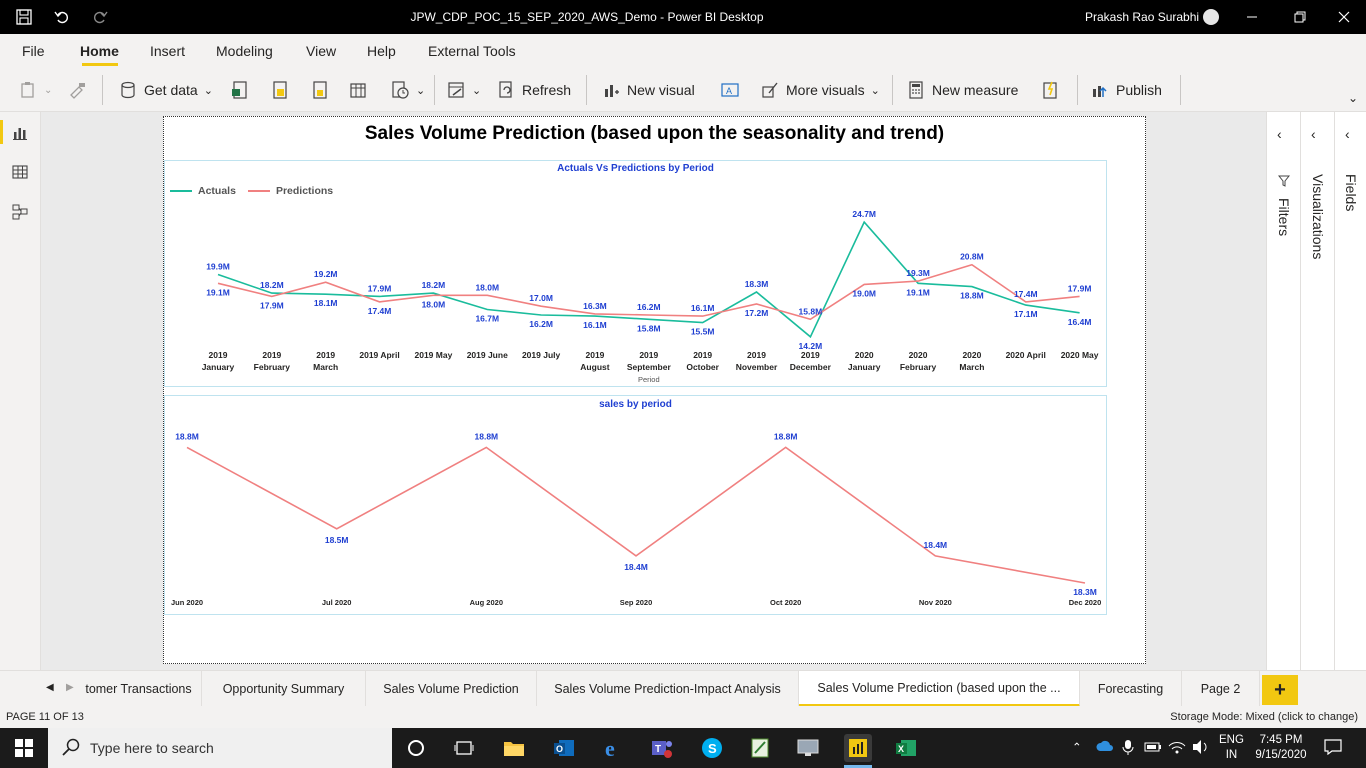  Describe the element at coordinates (1105, 754) in the screenshot. I see `onedrive-icon` at that location.